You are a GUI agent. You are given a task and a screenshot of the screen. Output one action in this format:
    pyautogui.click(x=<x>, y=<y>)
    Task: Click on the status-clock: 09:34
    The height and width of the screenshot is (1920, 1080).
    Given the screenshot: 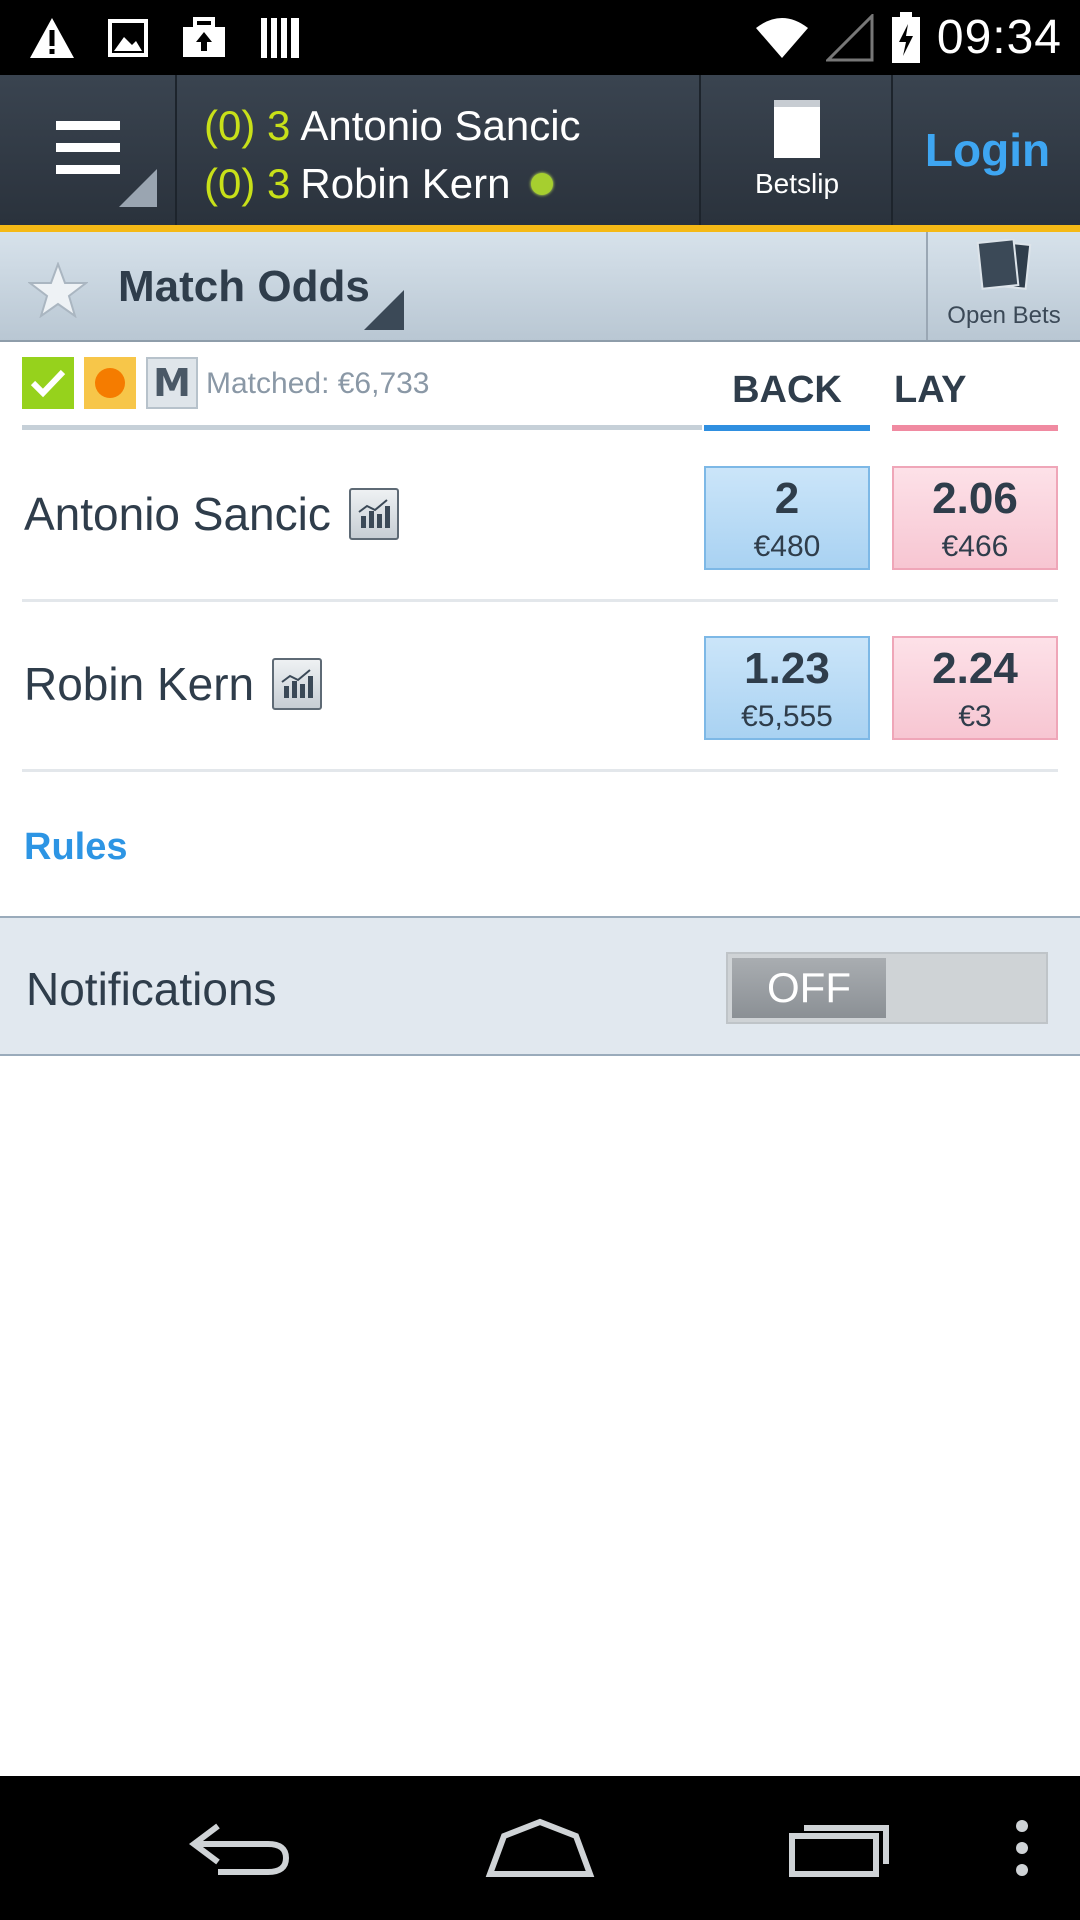 What is the action you would take?
    pyautogui.click(x=999, y=37)
    